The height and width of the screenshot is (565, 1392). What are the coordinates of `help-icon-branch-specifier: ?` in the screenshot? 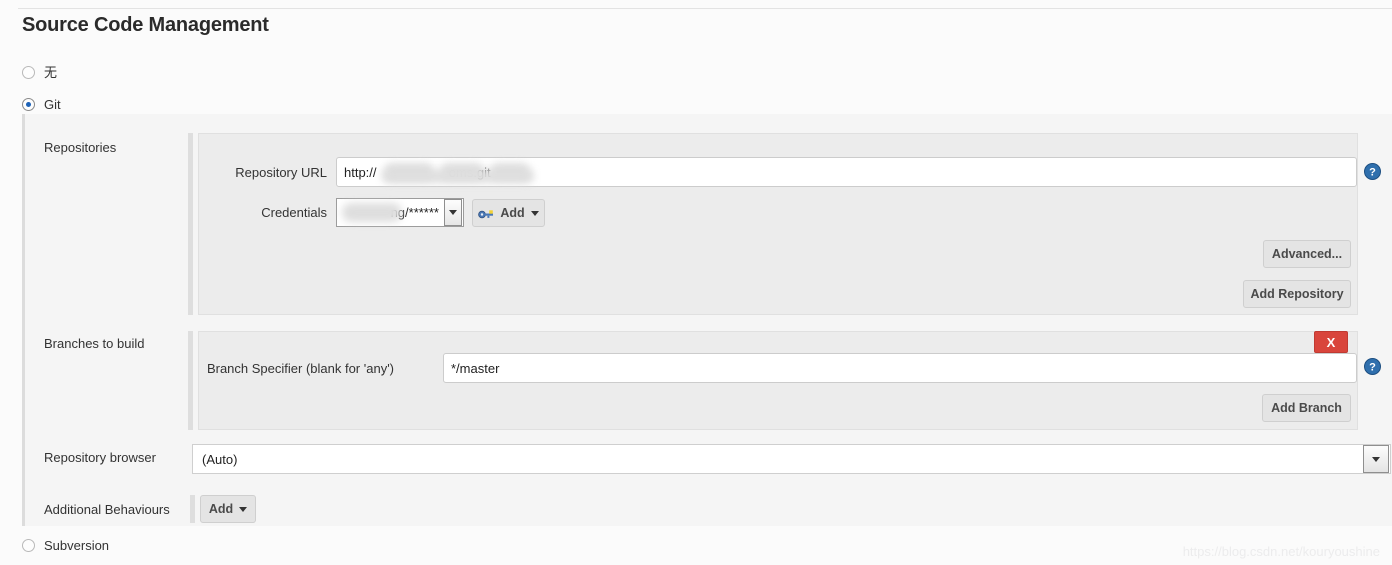 It's located at (1372, 366).